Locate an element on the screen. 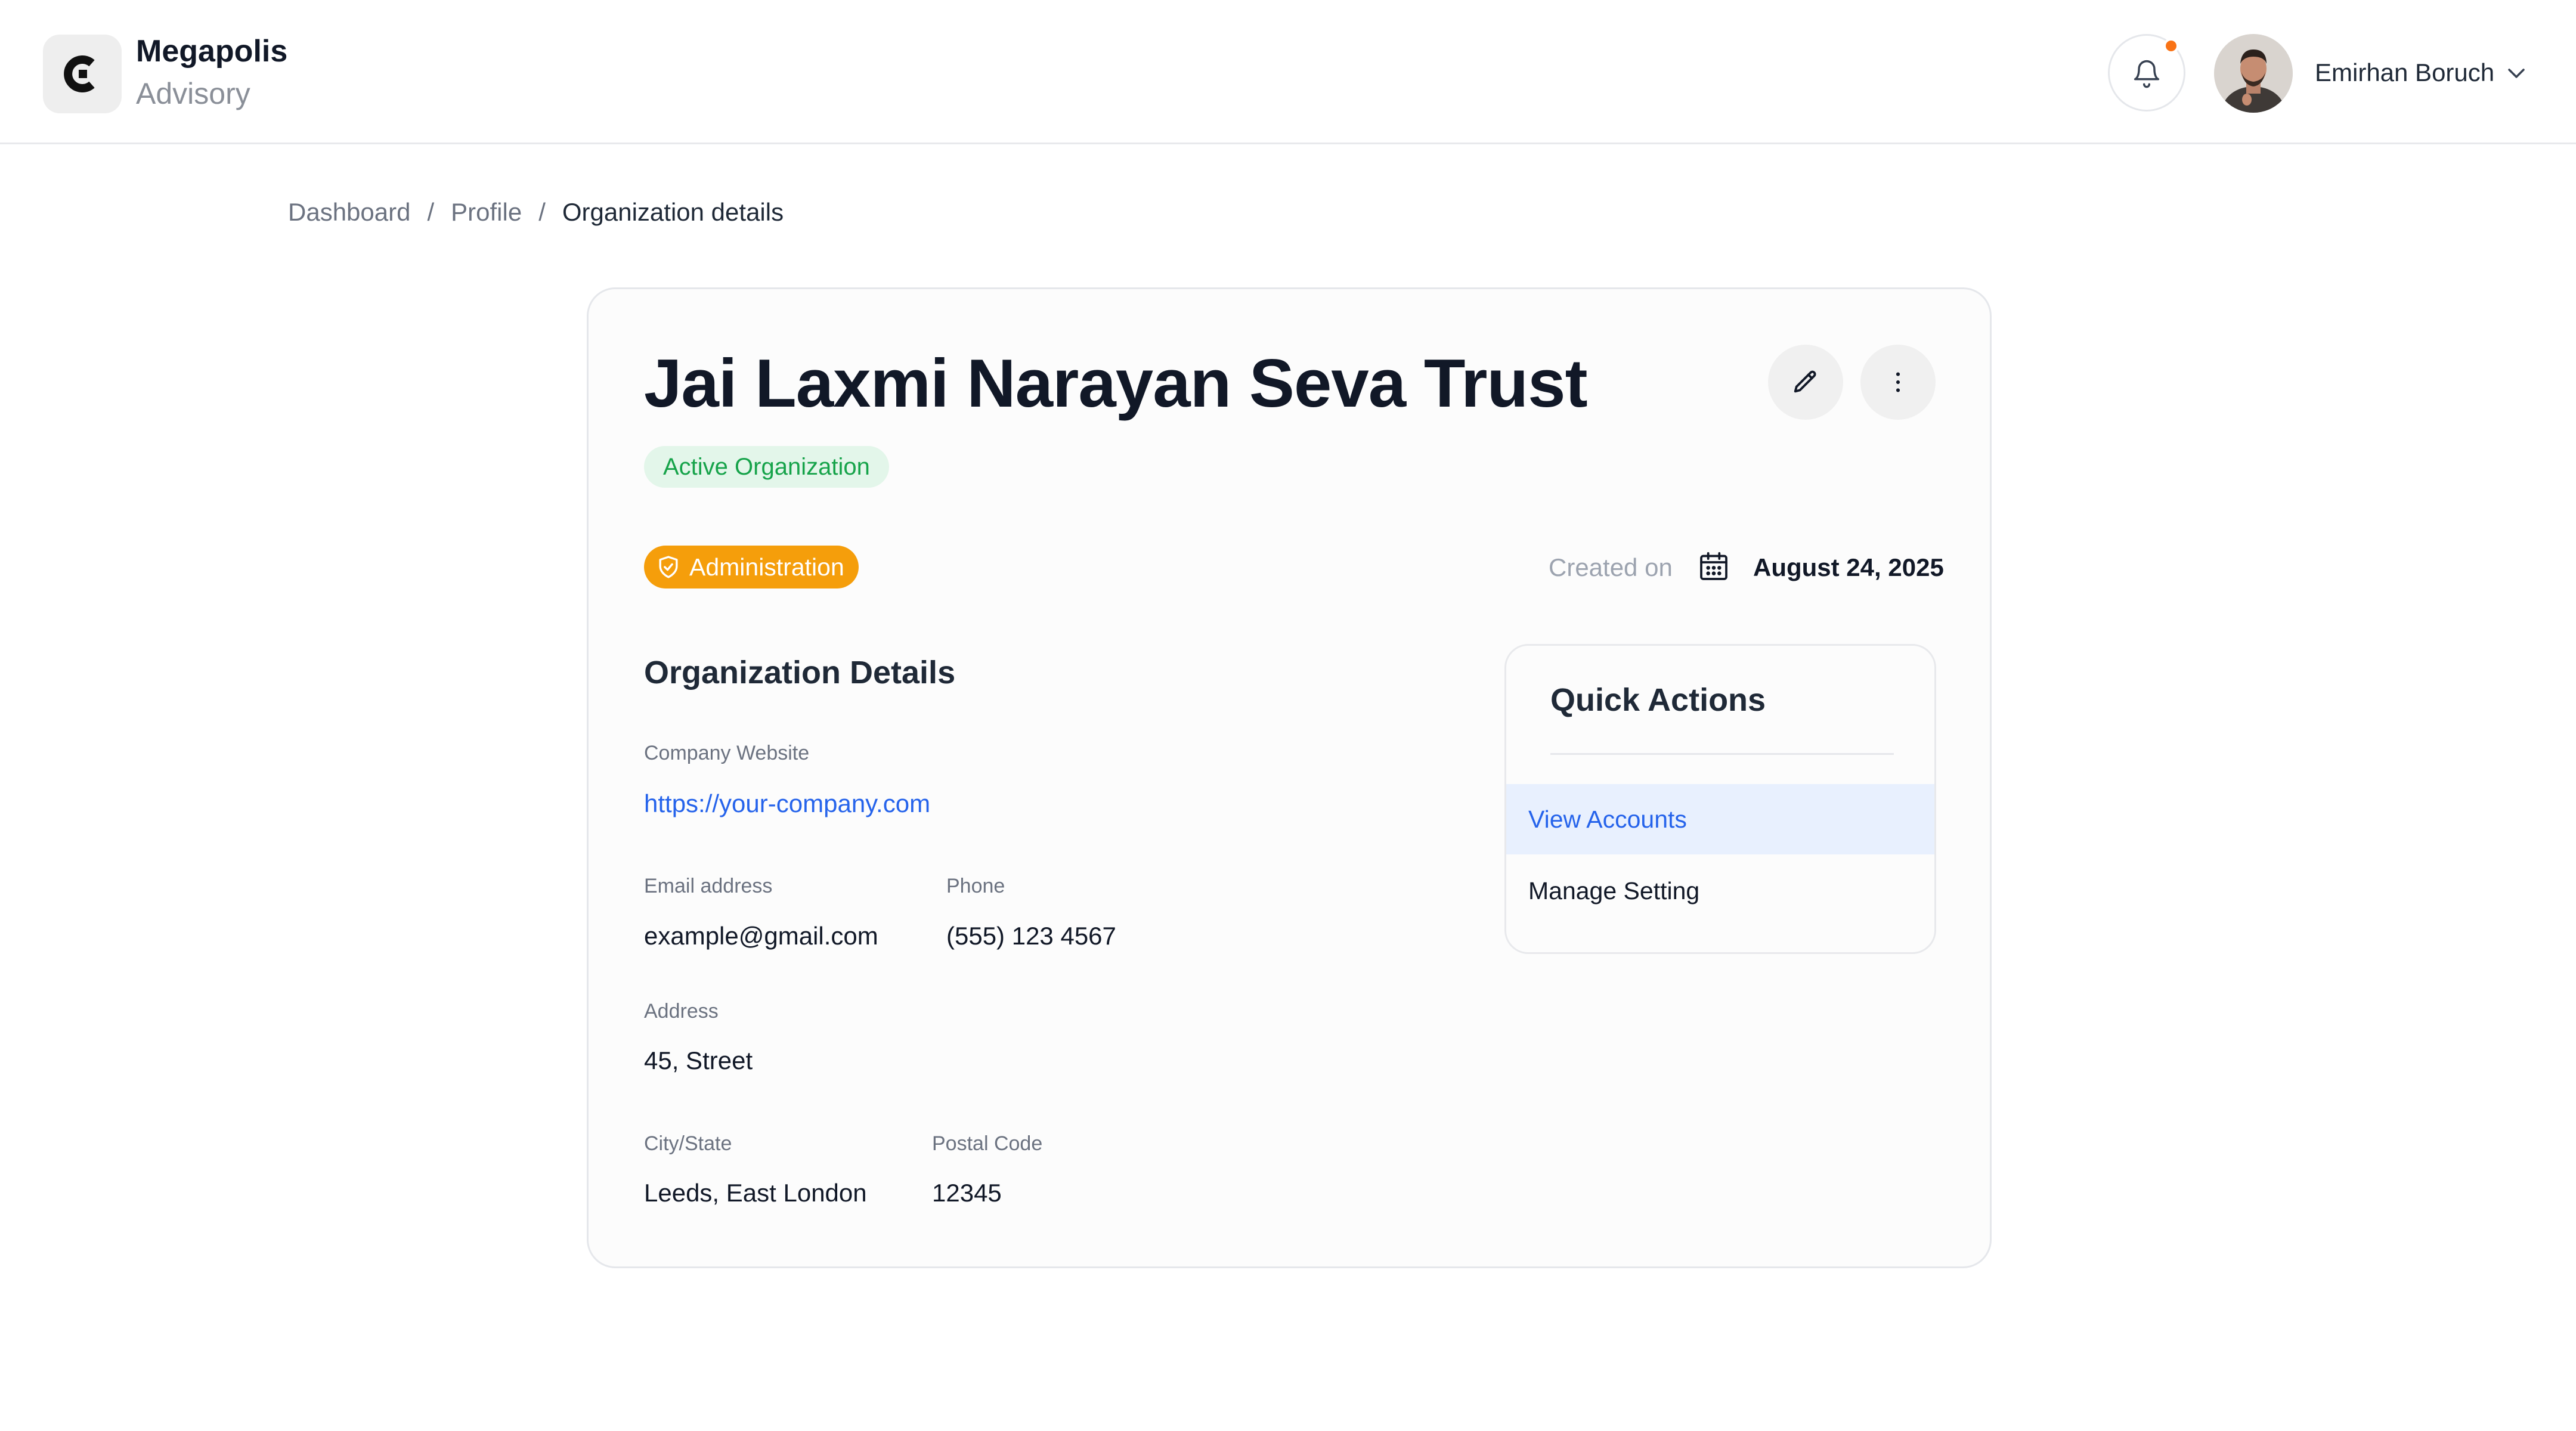 The height and width of the screenshot is (1431, 2576). address-label: Address is located at coordinates (682, 1011).